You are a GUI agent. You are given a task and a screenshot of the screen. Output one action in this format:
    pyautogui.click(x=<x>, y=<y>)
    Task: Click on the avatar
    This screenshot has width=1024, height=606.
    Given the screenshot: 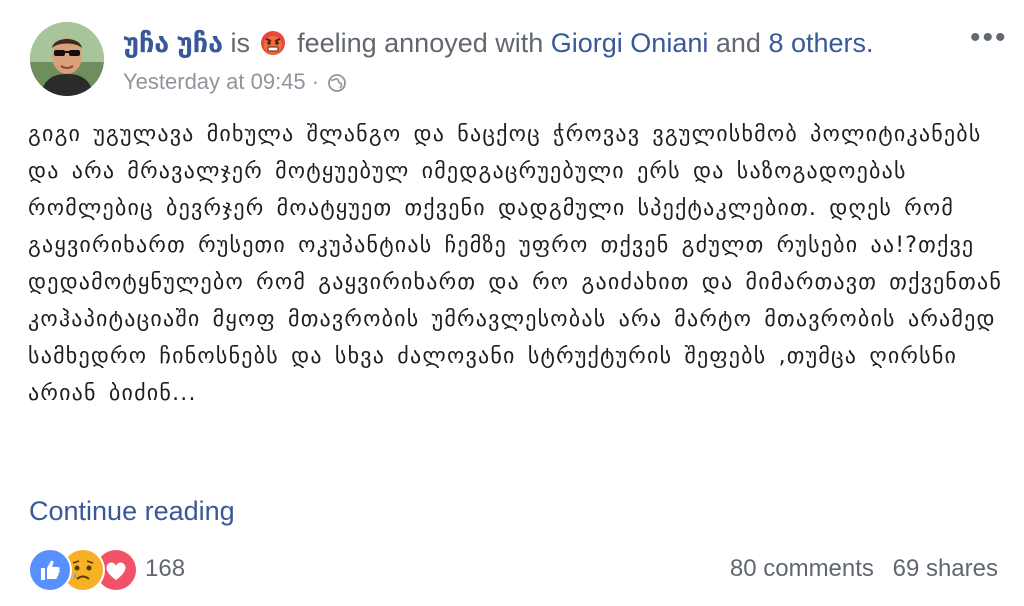 What is the action you would take?
    pyautogui.click(x=67, y=59)
    